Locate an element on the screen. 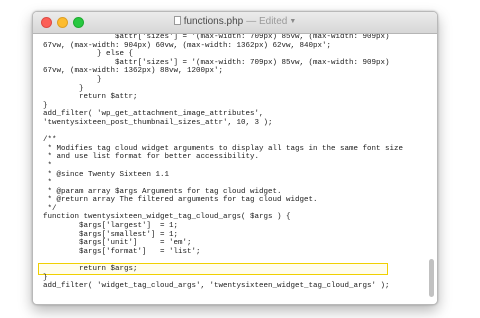 This screenshot has height=318, width=480. code-line: $args['largest'] = 1; is located at coordinates (223, 226).